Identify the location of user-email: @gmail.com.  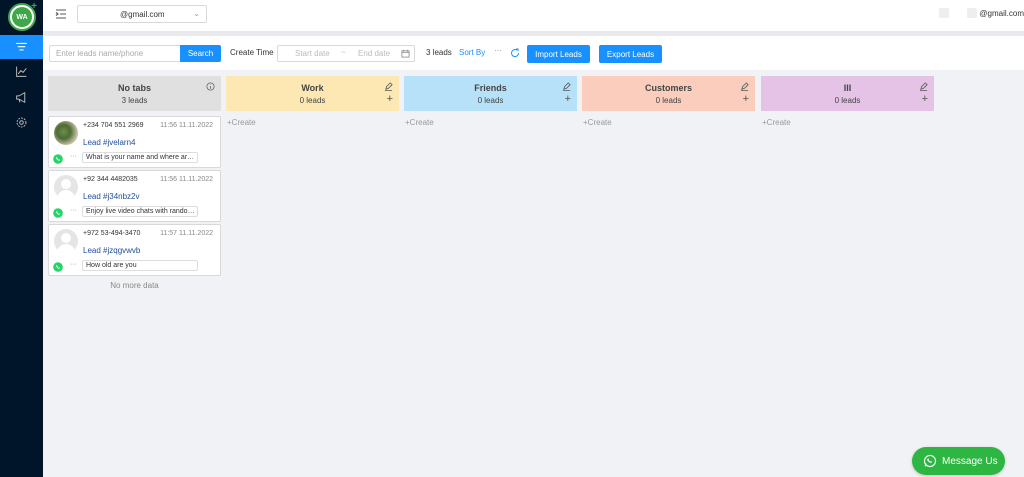
(1001, 13).